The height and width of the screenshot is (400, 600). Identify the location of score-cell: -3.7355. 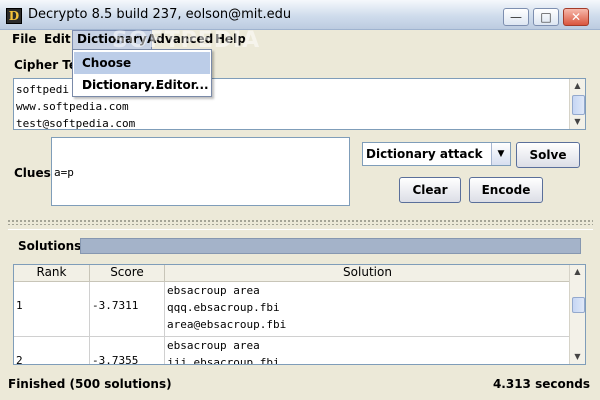
(127, 350).